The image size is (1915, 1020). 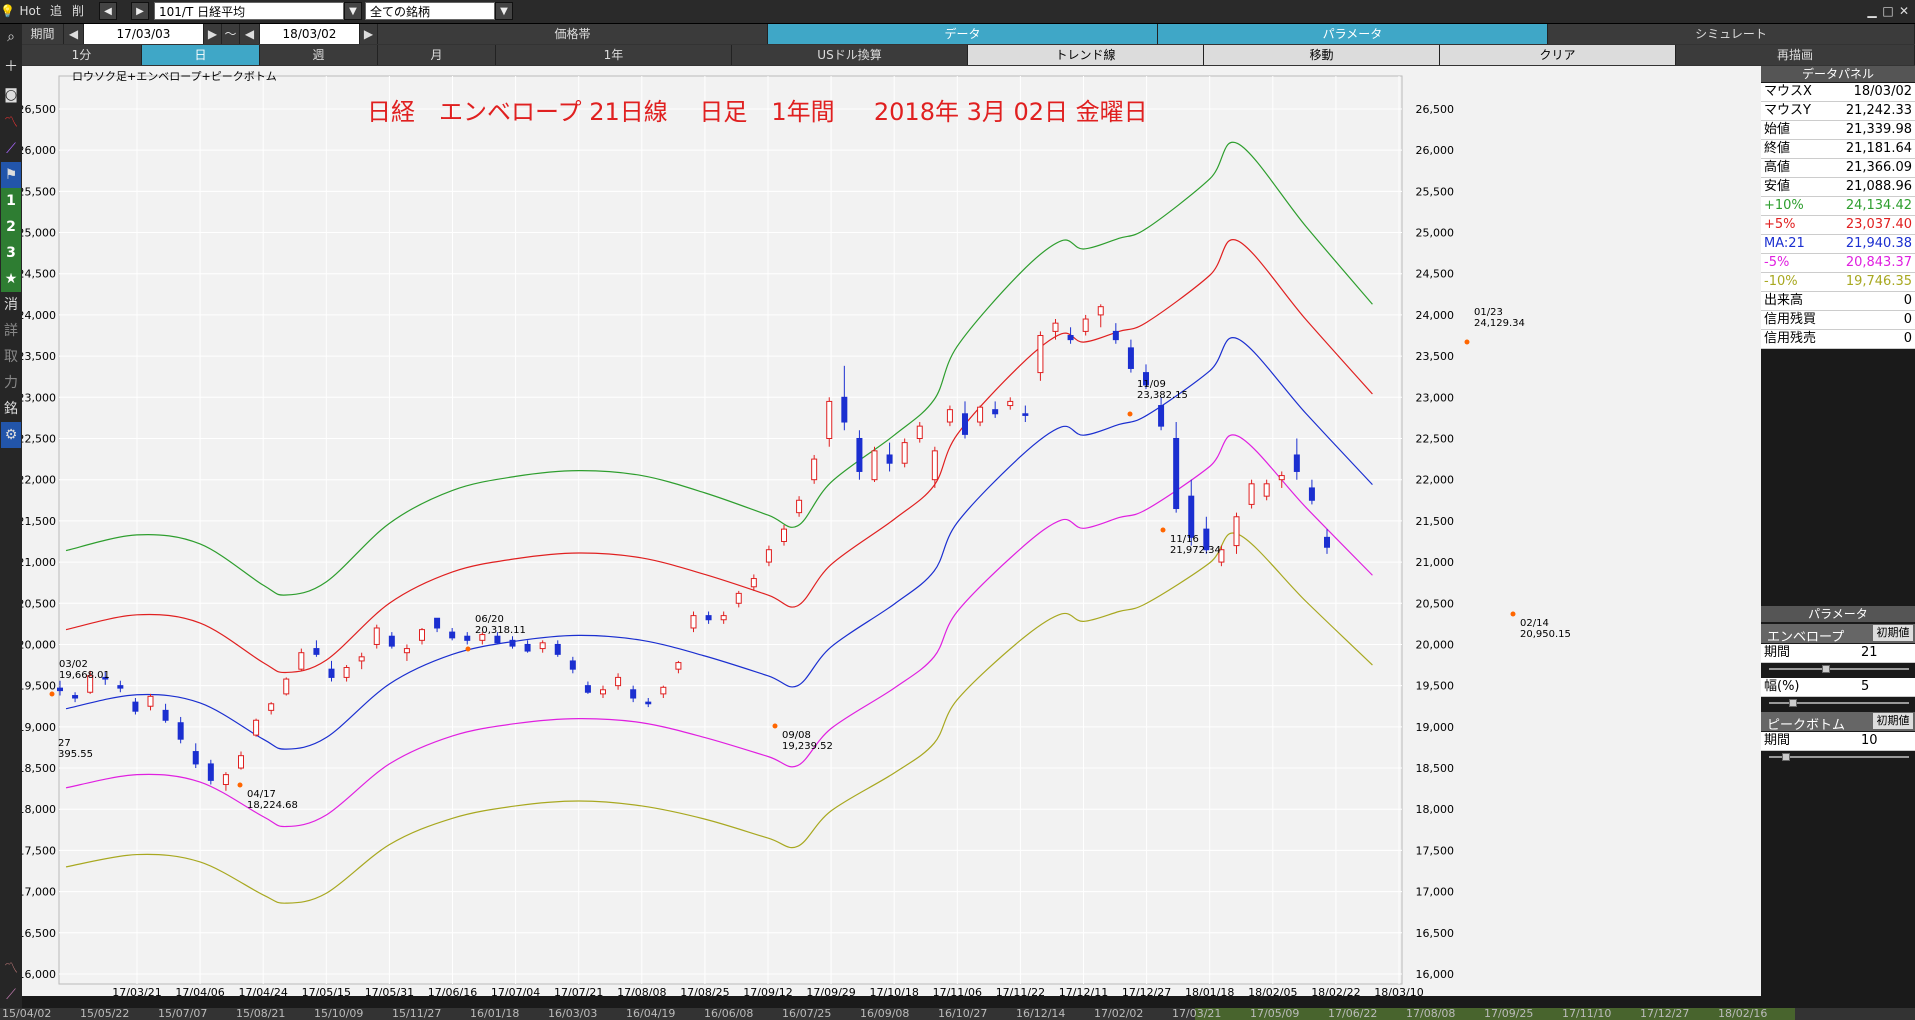 What do you see at coordinates (963, 1014) in the screenshot?
I see `overview-date-label: 16/10/27` at bounding box center [963, 1014].